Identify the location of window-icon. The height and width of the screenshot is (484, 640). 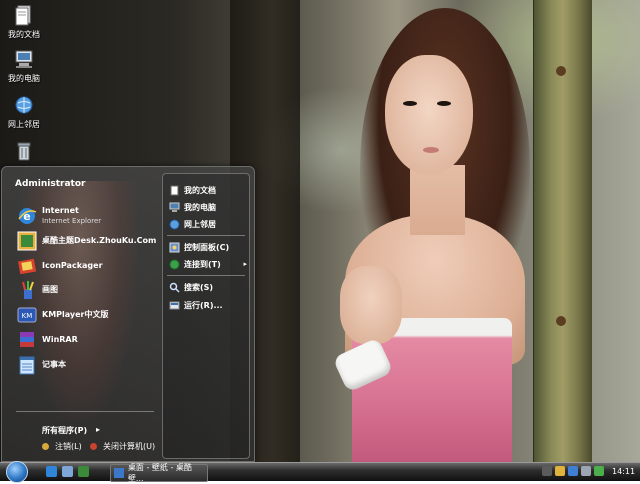
(119, 473).